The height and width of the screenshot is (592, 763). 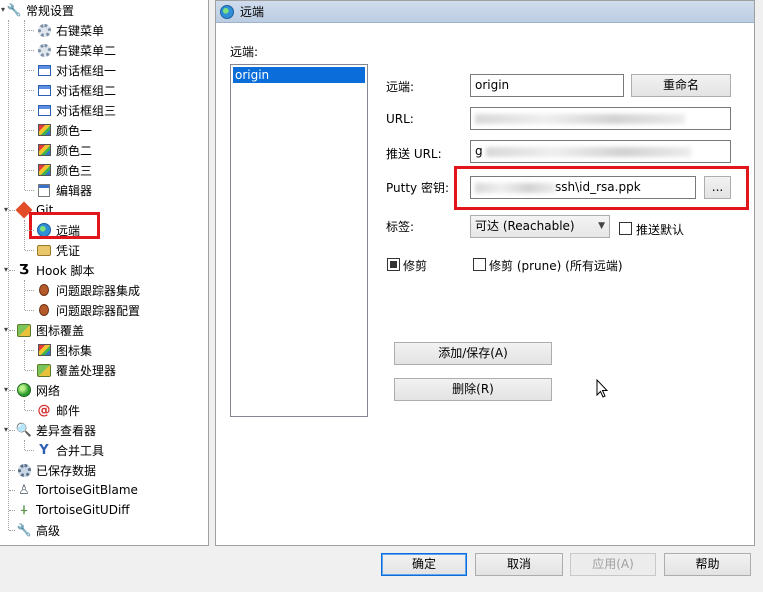 What do you see at coordinates (625, 228) in the screenshot?
I see `push-default-checkbox` at bounding box center [625, 228].